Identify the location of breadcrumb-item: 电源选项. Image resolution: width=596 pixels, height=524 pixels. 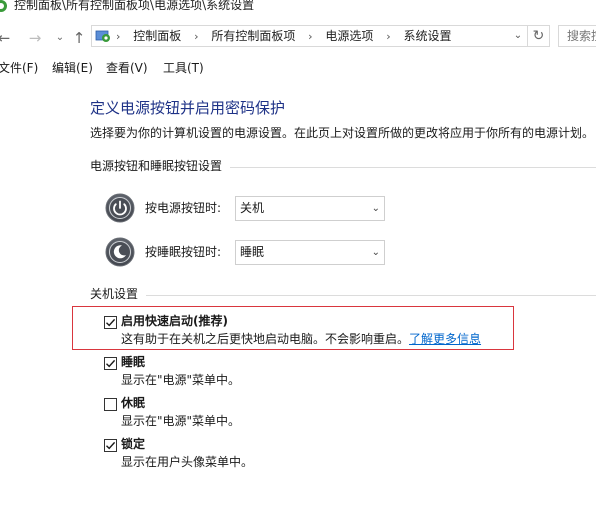
(349, 36).